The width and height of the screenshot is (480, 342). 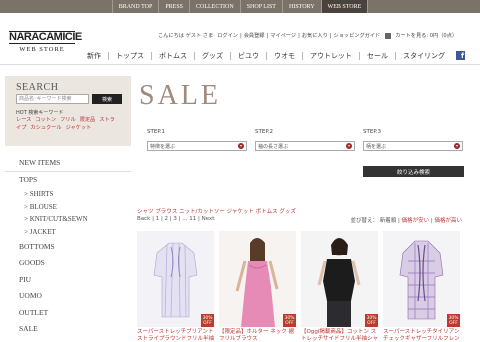 What do you see at coordinates (377, 55) in the screenshot?
I see `gnav-sale: セール` at bounding box center [377, 55].